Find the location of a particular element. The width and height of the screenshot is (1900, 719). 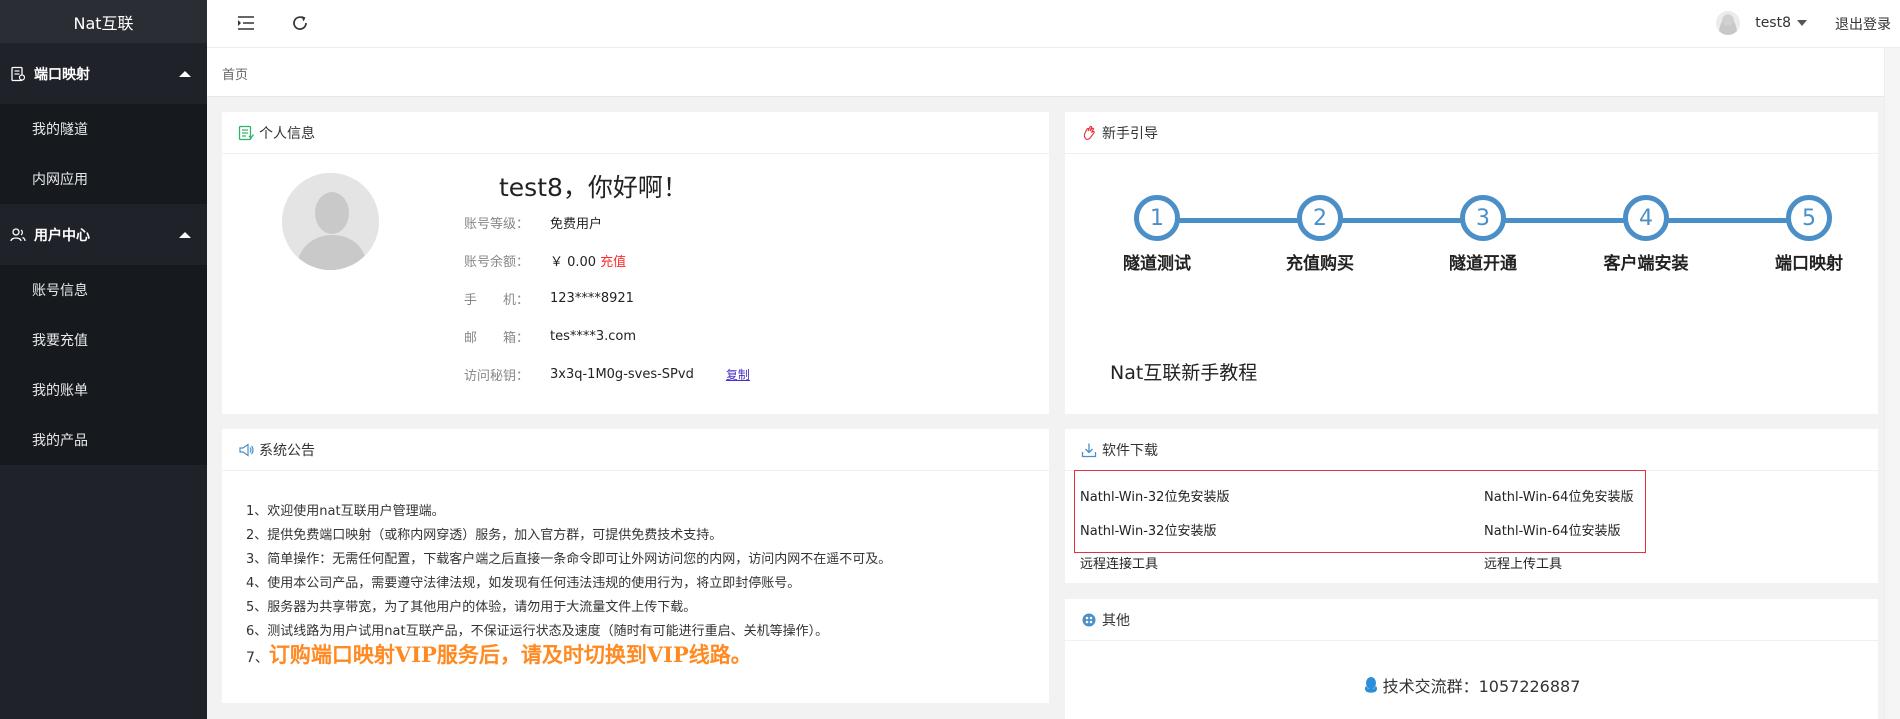

refresh-icon is located at coordinates (300, 23).